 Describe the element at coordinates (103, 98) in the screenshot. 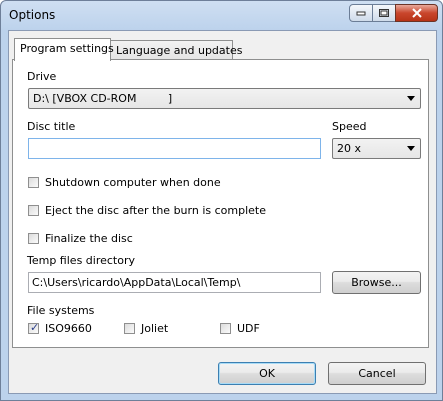

I see `drive-value: D:\ [VBOX CD-ROM ]` at that location.